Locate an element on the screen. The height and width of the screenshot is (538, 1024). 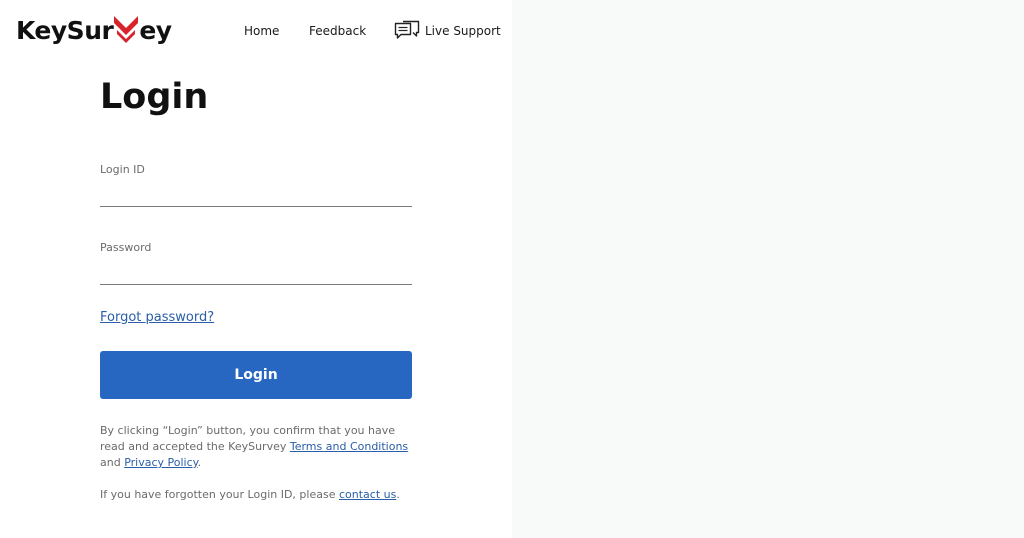
keysurvey-logo: KeySur ey is located at coordinates (94, 31).